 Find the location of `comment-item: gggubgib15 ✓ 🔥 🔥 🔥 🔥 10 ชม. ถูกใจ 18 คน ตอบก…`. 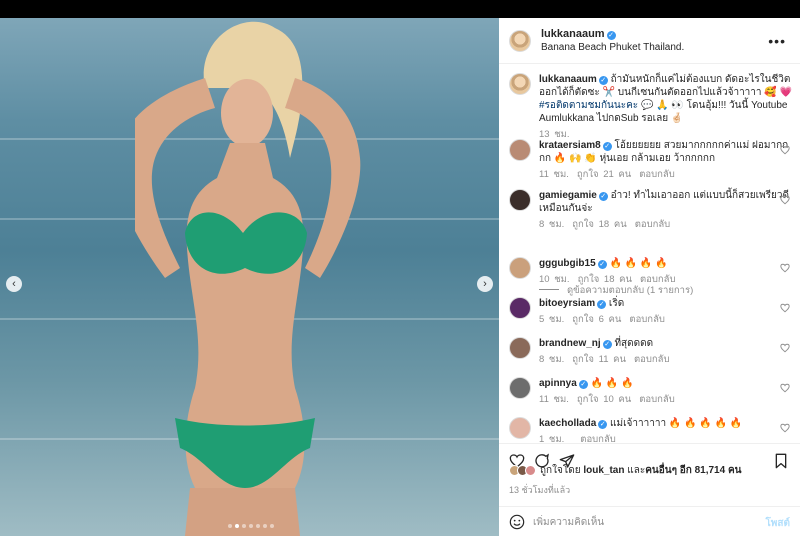

comment-item: gggubgib15 ✓ 🔥 🔥 🔥 🔥 10 ชม. ถูกใจ 18 คน ตอบก… is located at coordinates (651, 271).